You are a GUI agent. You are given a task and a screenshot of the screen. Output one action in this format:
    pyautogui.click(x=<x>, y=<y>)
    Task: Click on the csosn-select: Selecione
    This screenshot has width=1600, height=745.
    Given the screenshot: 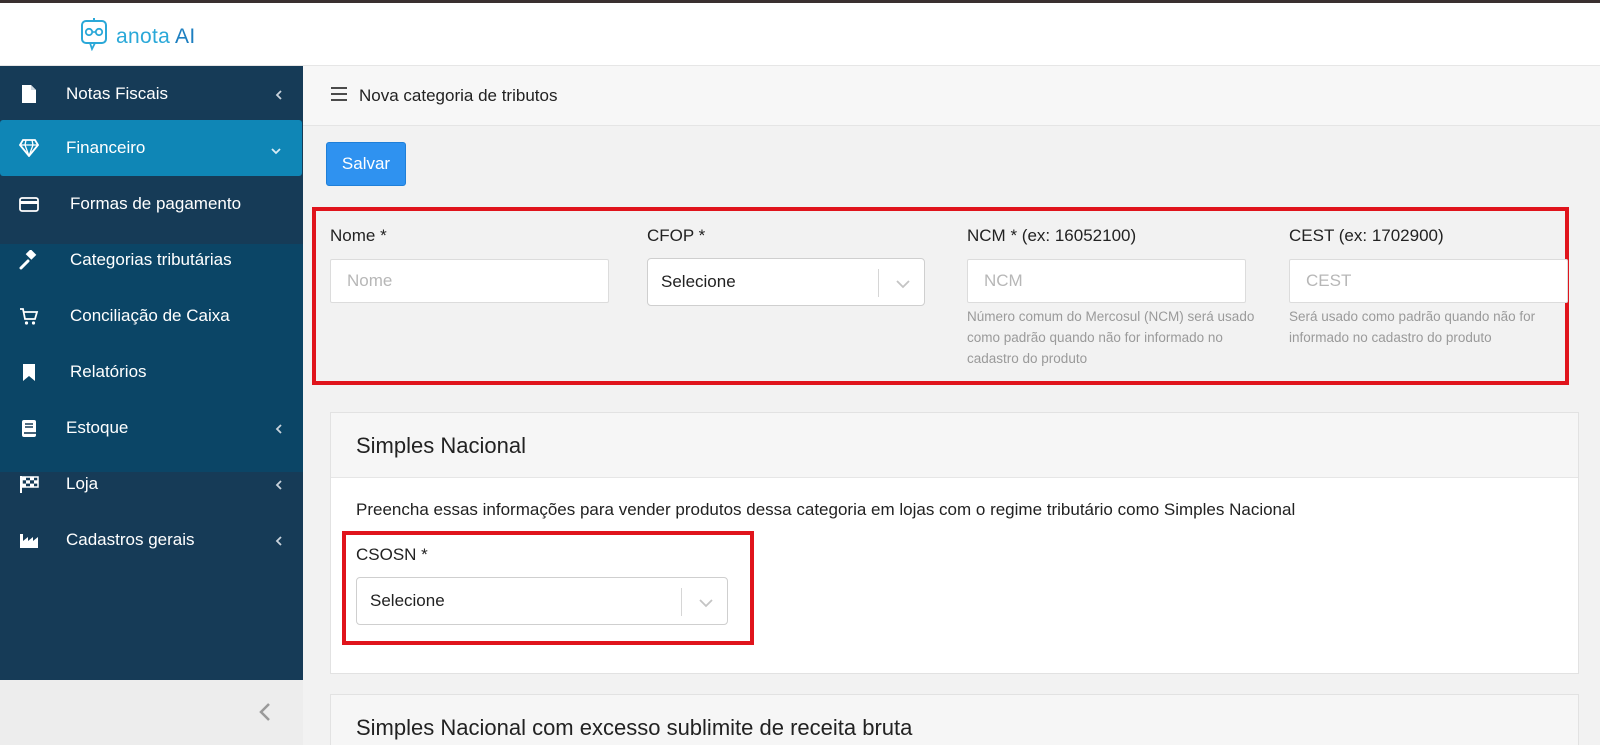 What is the action you would take?
    pyautogui.click(x=542, y=601)
    